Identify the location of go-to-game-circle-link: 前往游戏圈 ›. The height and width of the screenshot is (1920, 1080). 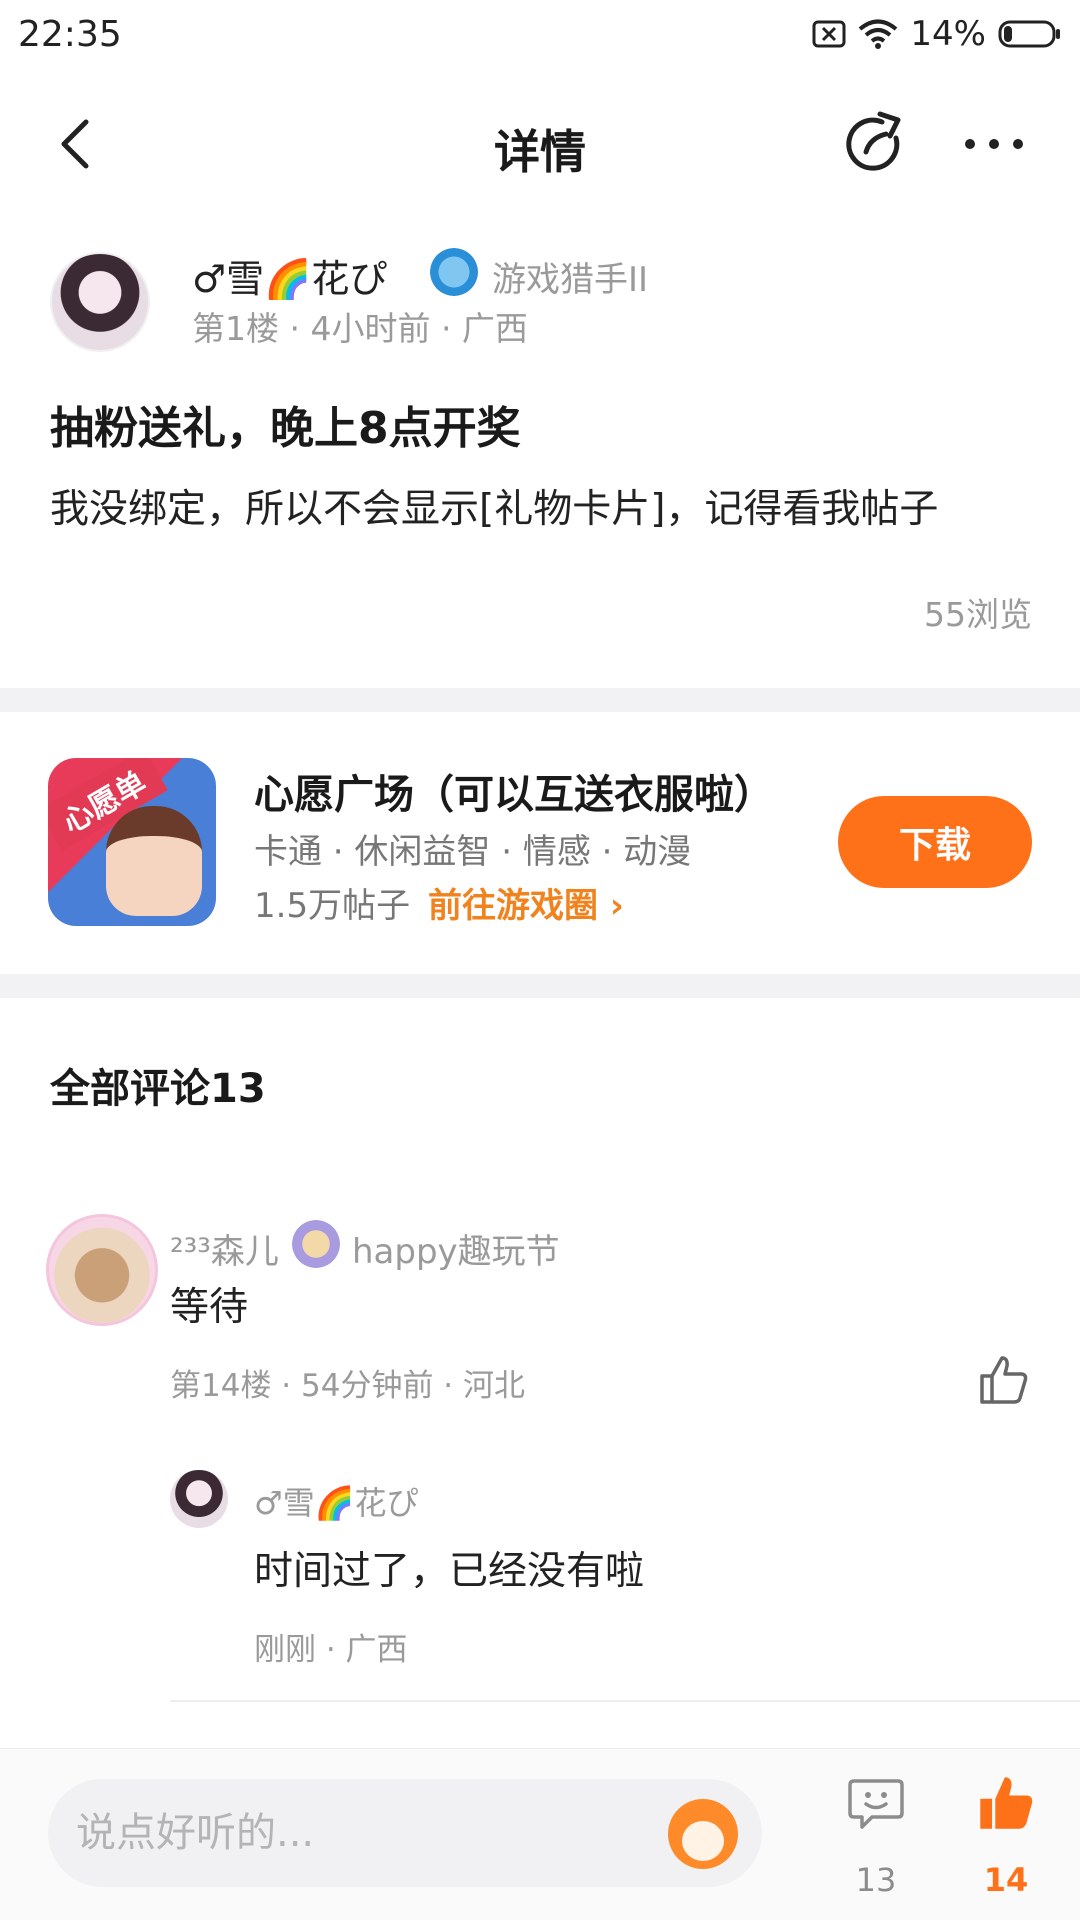
(526, 902).